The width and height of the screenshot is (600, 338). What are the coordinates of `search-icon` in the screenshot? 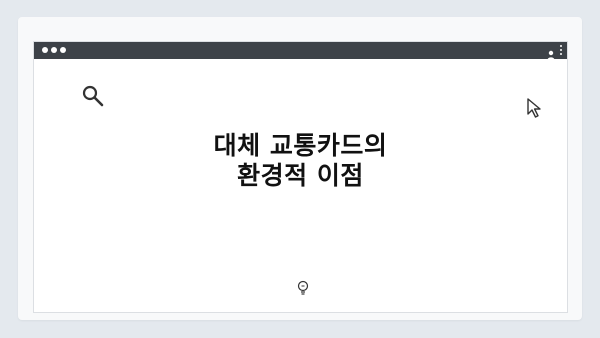 It's located at (93, 96).